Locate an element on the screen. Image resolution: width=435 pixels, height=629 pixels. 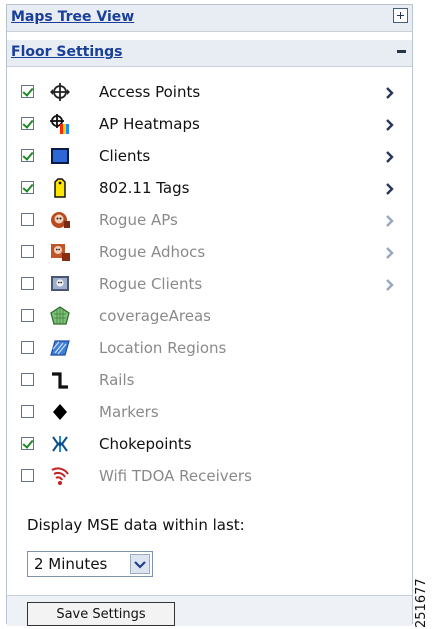
layer-label: Clients is located at coordinates (125, 156).